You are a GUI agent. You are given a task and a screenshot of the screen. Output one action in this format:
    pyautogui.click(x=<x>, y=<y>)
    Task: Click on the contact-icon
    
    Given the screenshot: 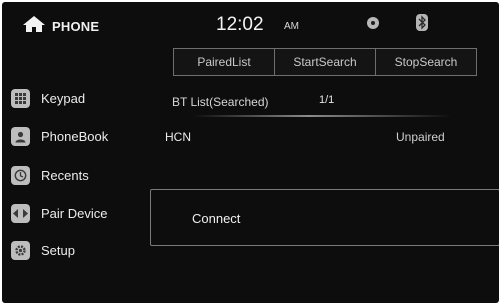 What is the action you would take?
    pyautogui.click(x=20, y=136)
    